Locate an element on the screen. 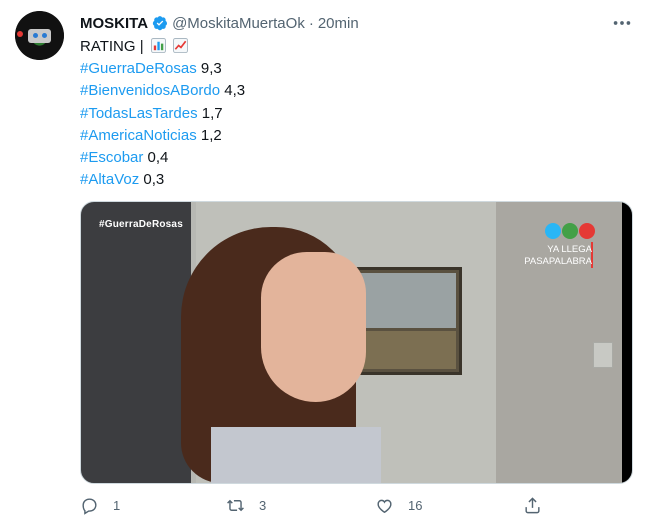  promo-text: YA LLEGA PASAPALABRA is located at coordinates (558, 256).